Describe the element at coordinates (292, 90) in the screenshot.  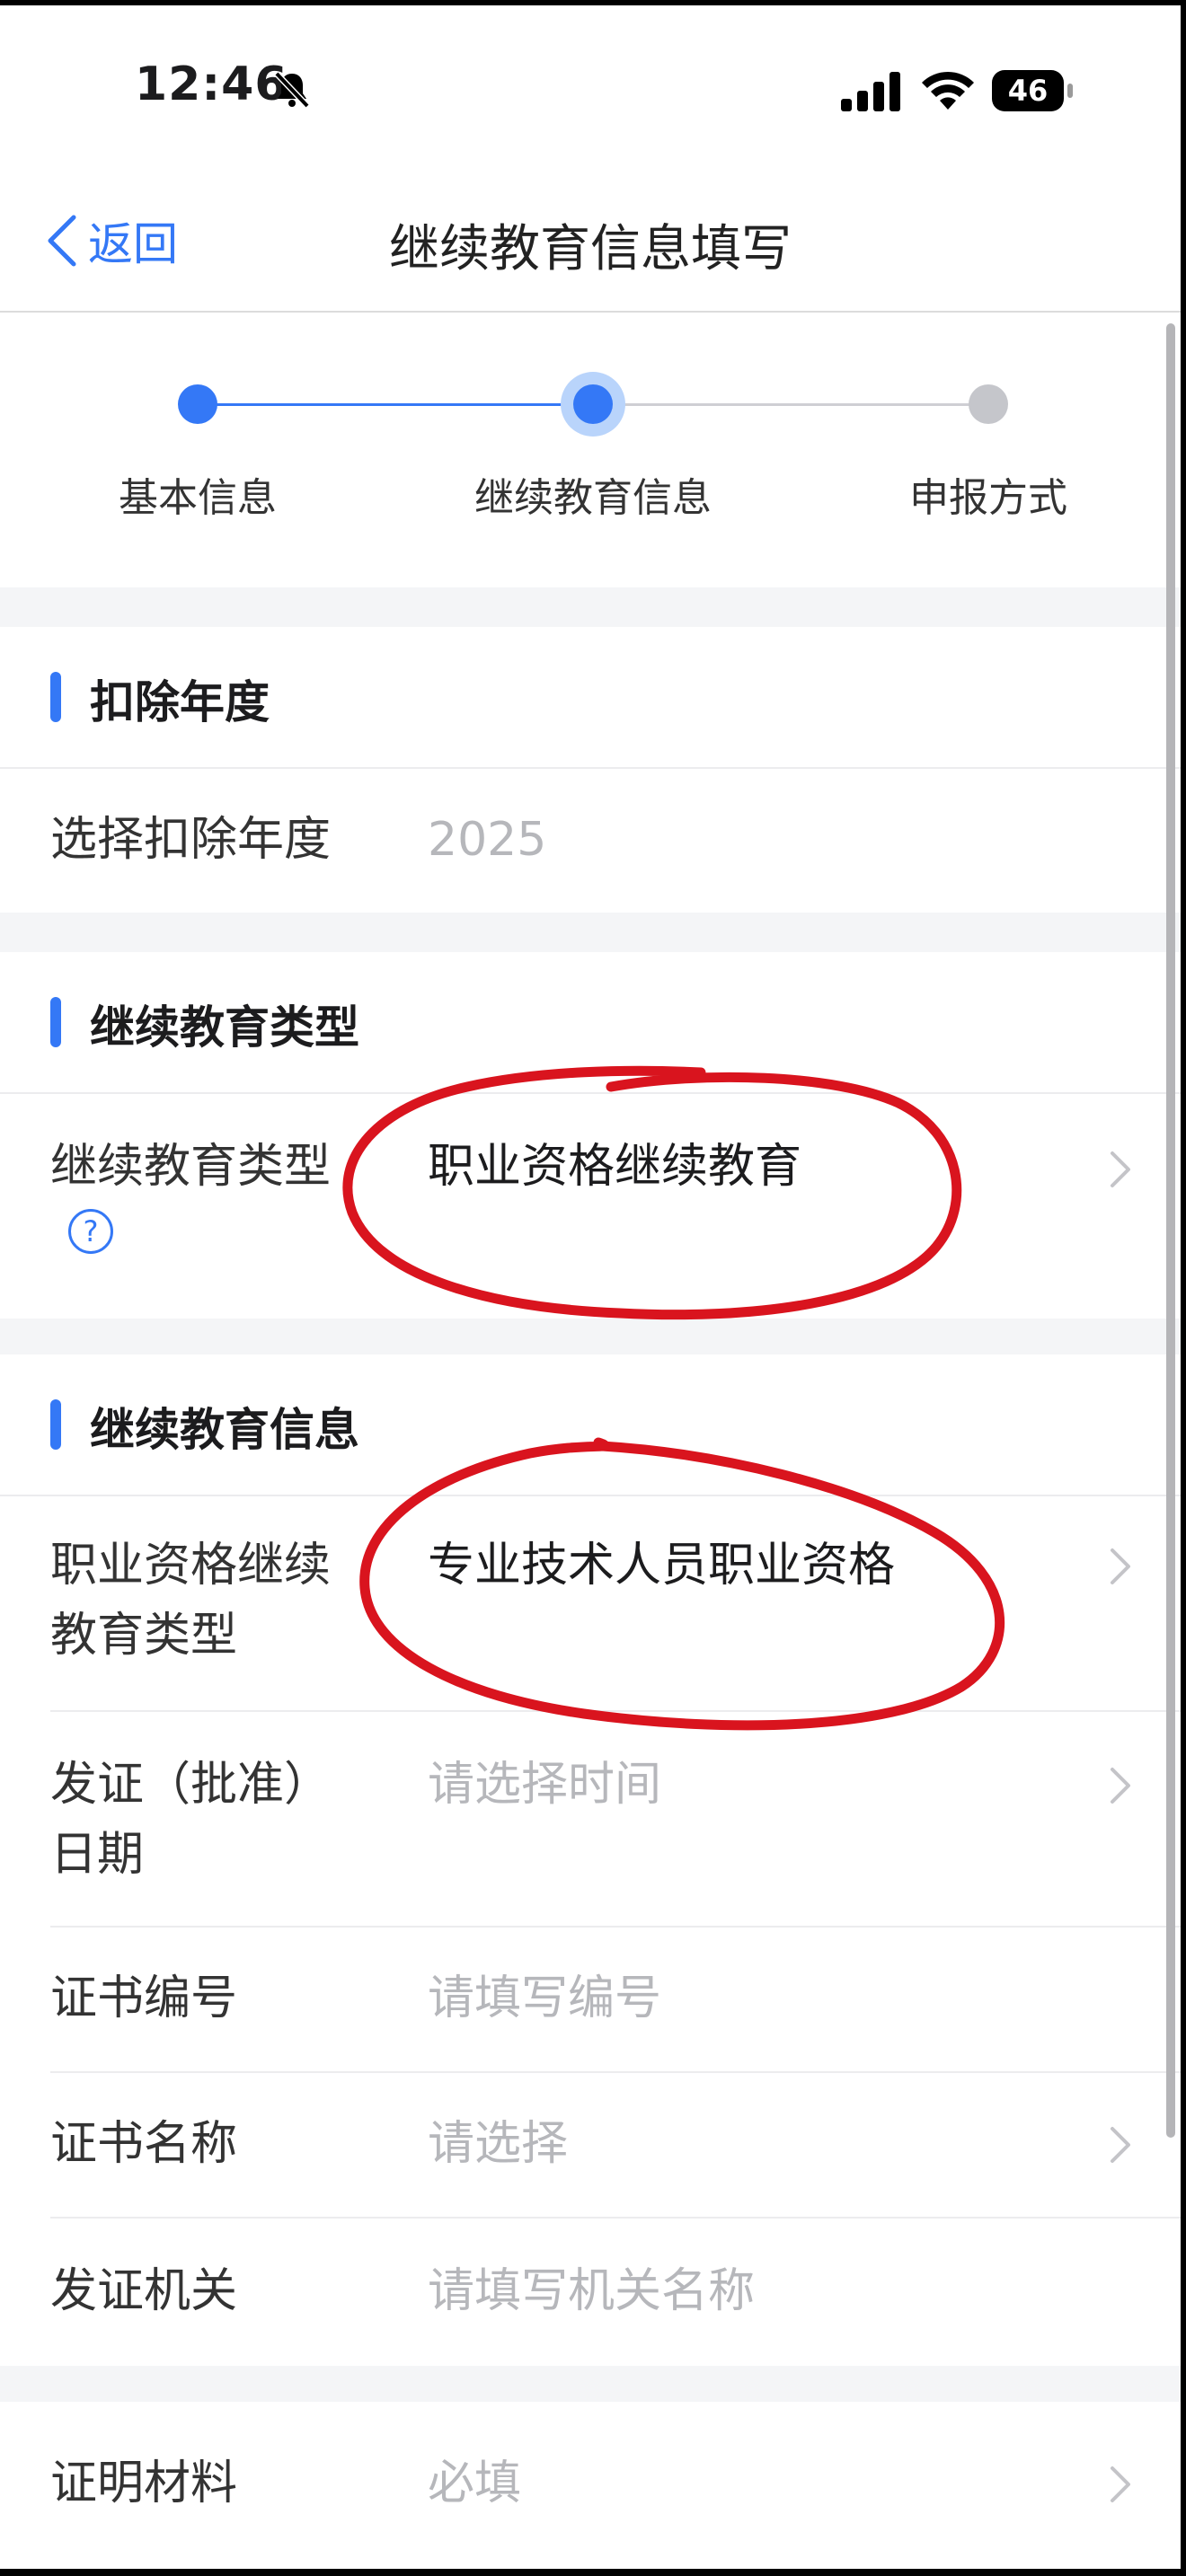
I see `bell-slash-icon` at that location.